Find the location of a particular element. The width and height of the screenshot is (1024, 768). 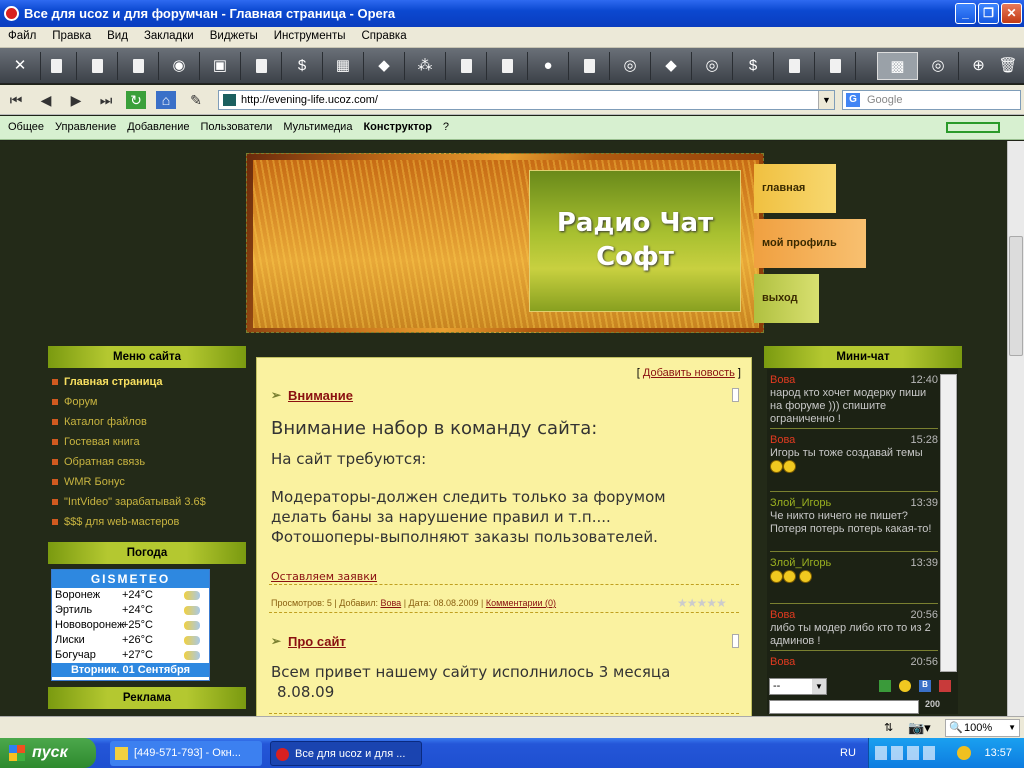

close-button: ✕ is located at coordinates (1011, 13).